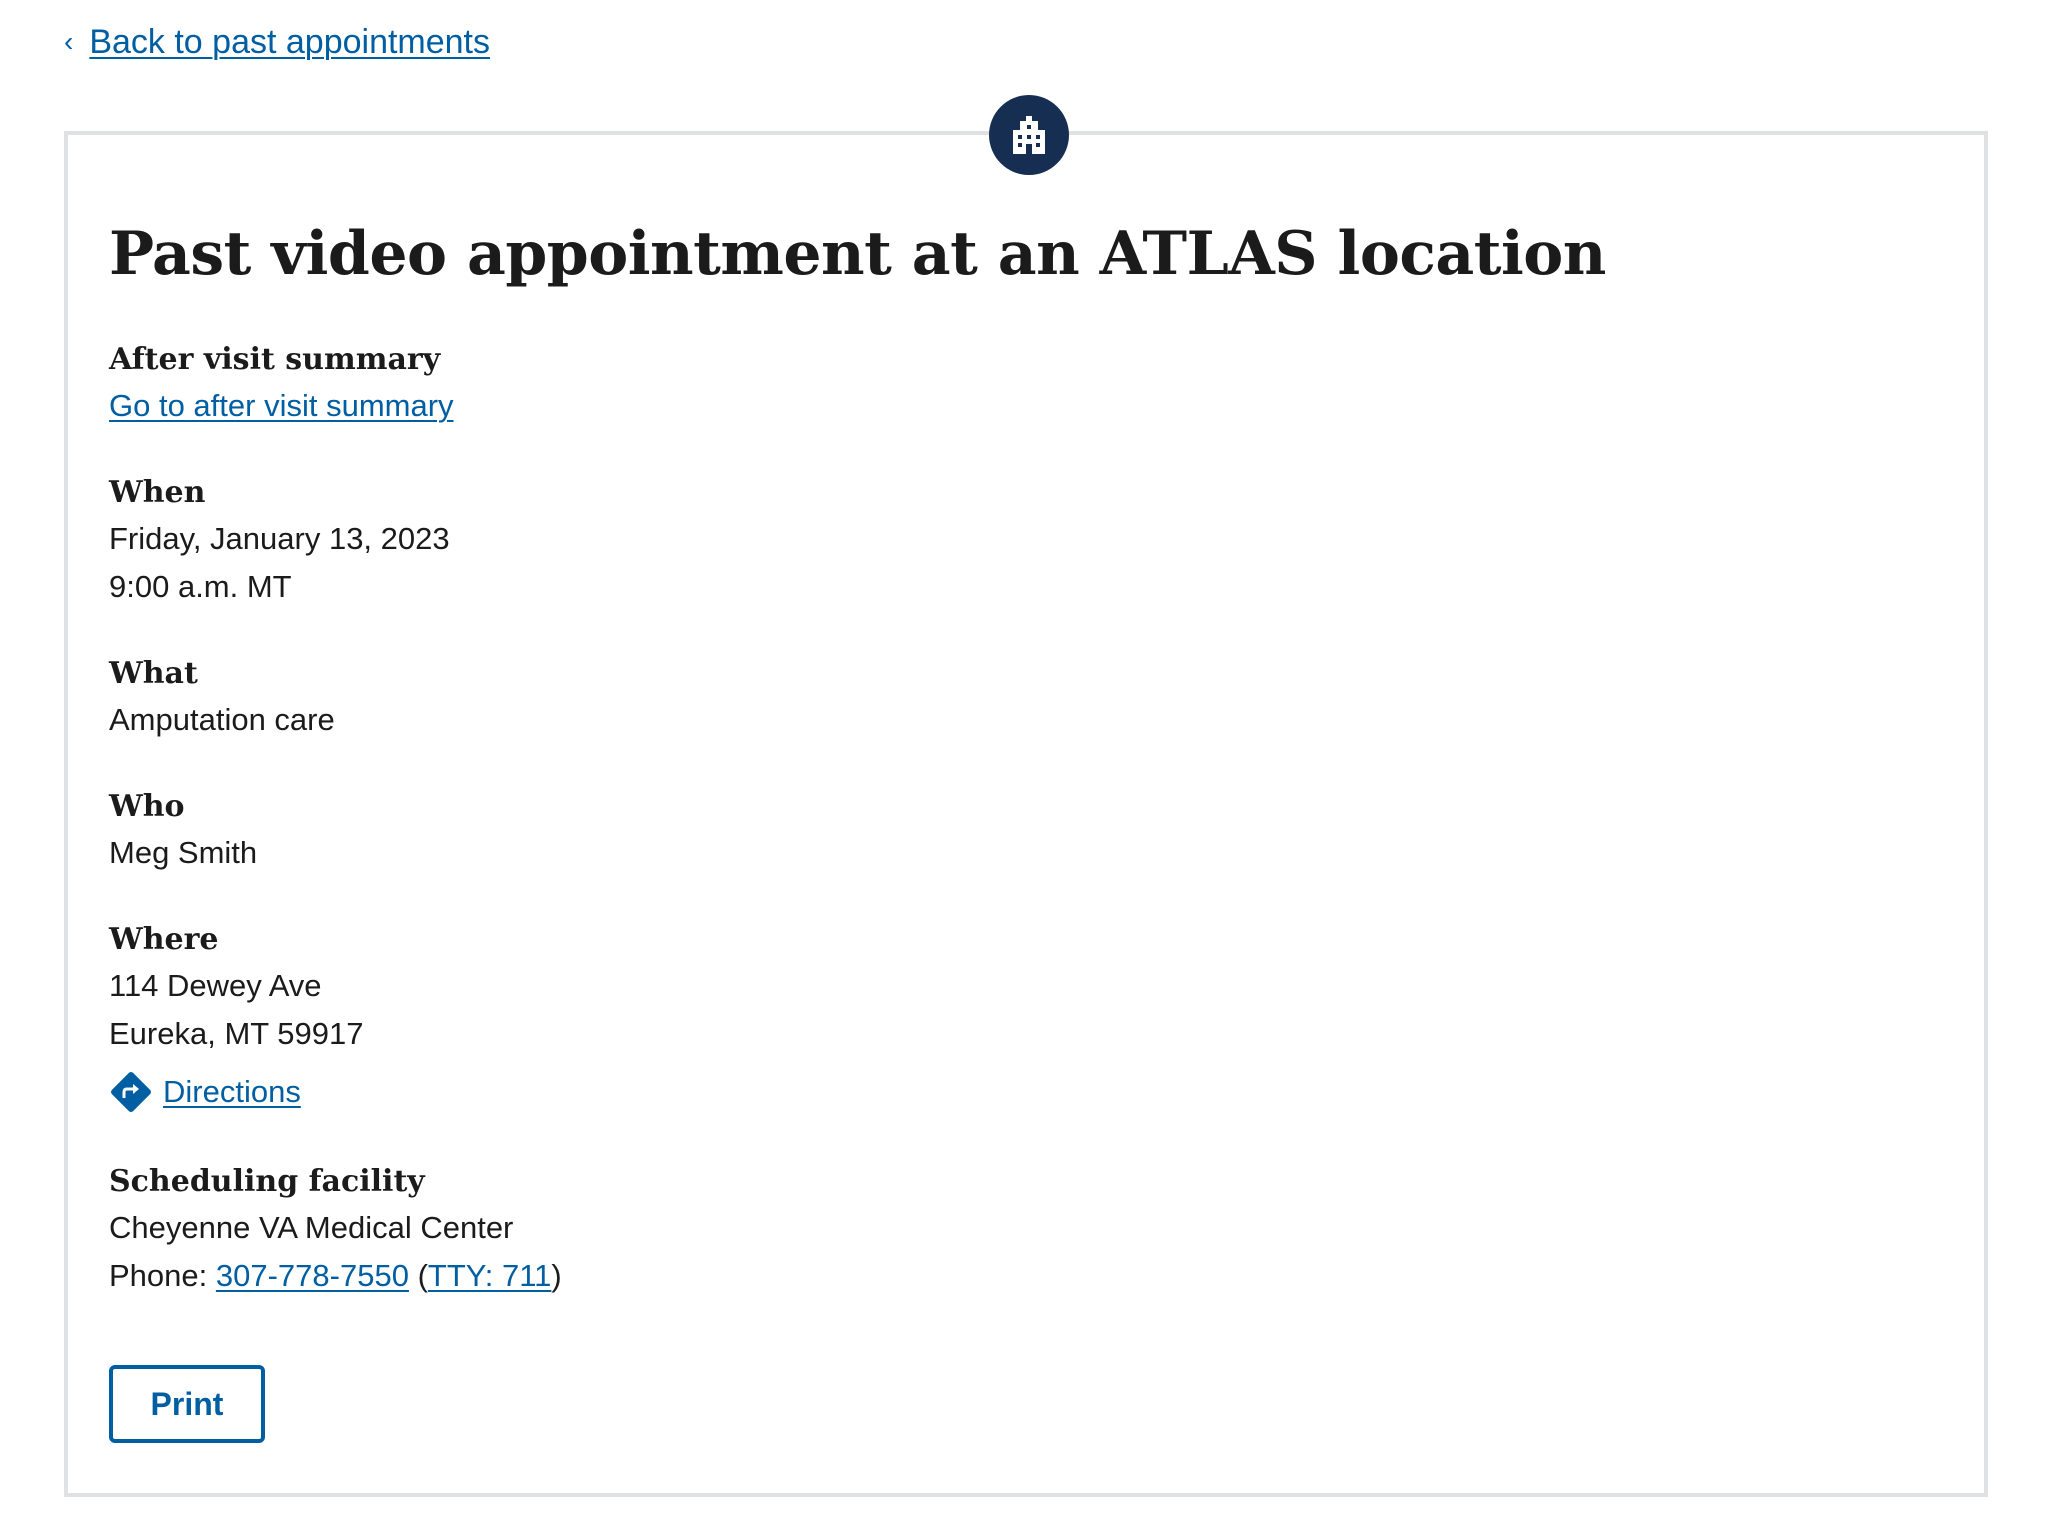 The width and height of the screenshot is (2048, 1527). What do you see at coordinates (153, 673) in the screenshot?
I see `what-heading: What` at bounding box center [153, 673].